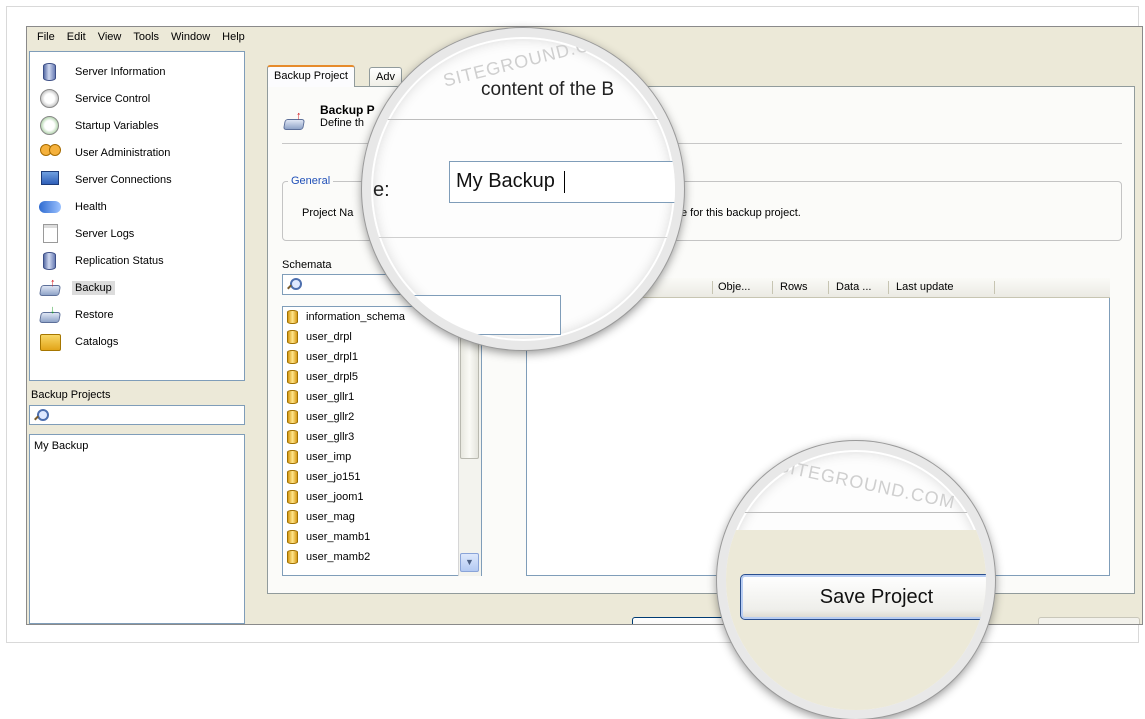  I want to click on panel-description: Define th, so click(342, 123).